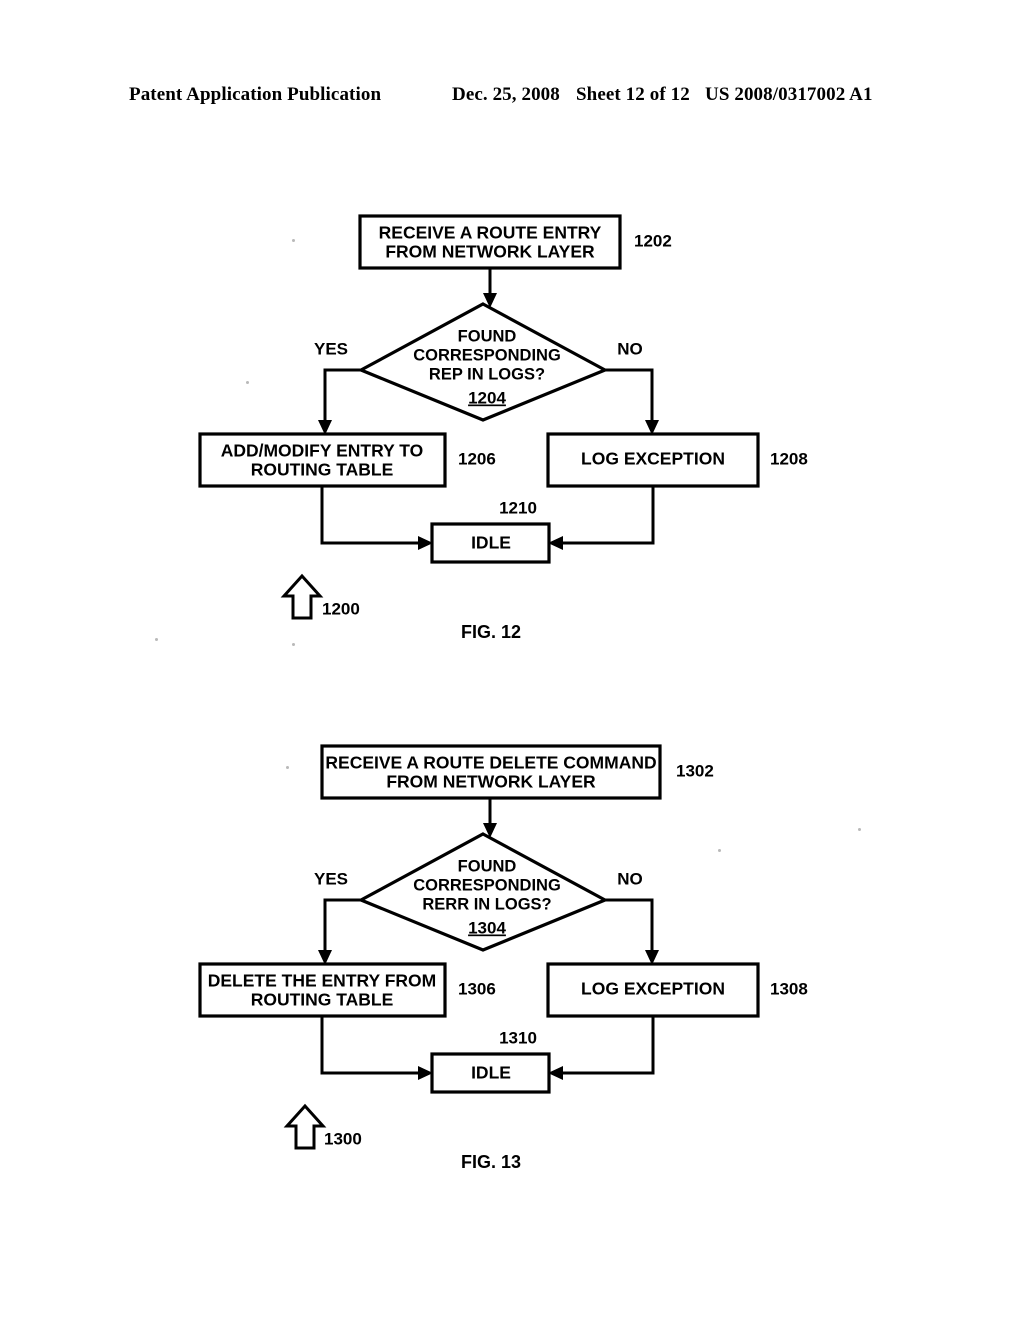 The height and width of the screenshot is (1320, 1024). What do you see at coordinates (518, 1037) in the screenshot?
I see `ref-numeral-idle: 1310` at bounding box center [518, 1037].